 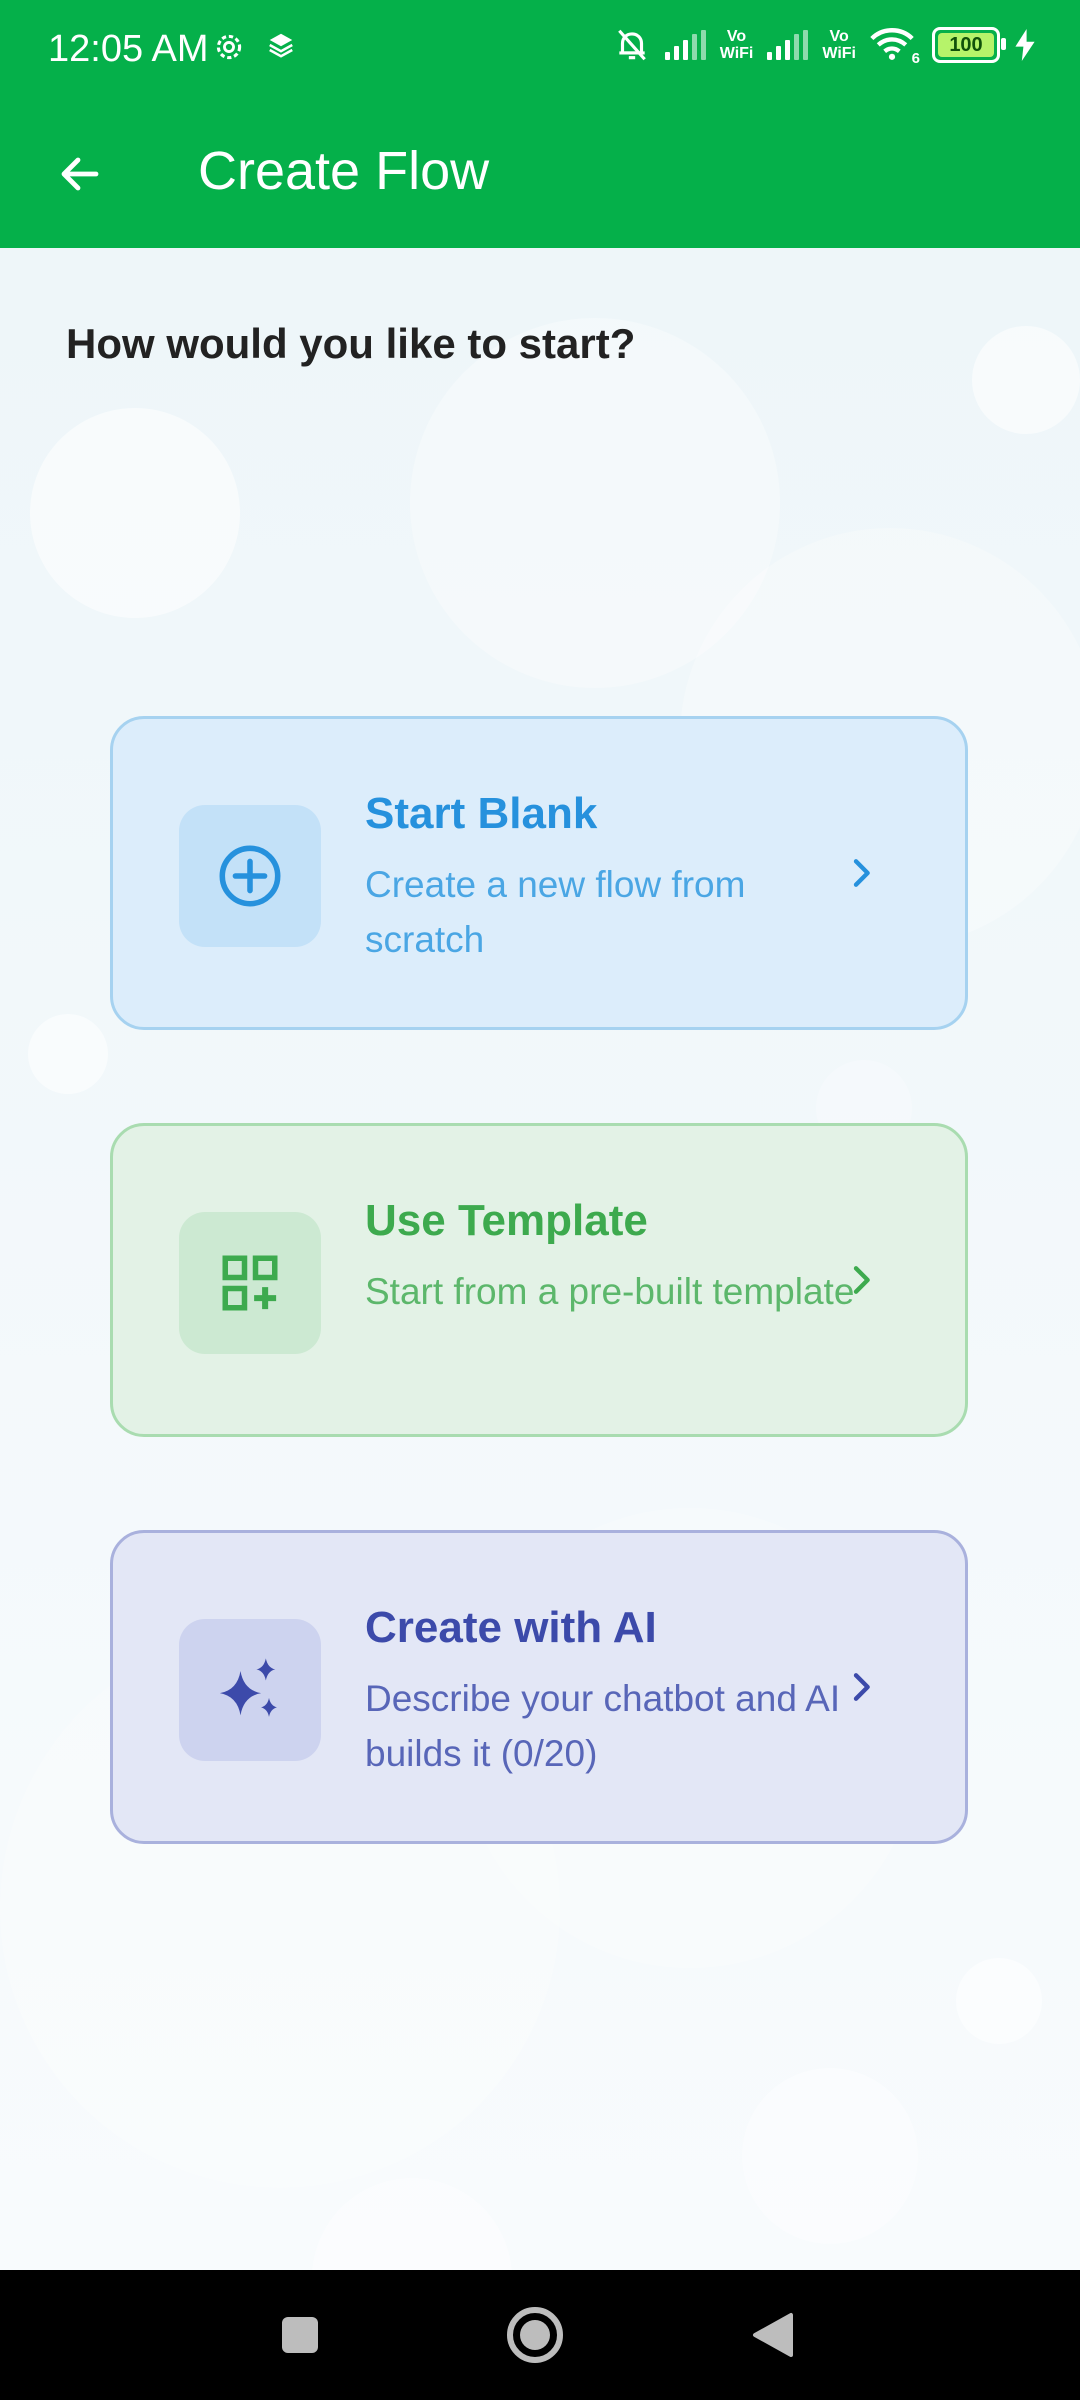 I want to click on grid-add-icon, so click(x=250, y=1283).